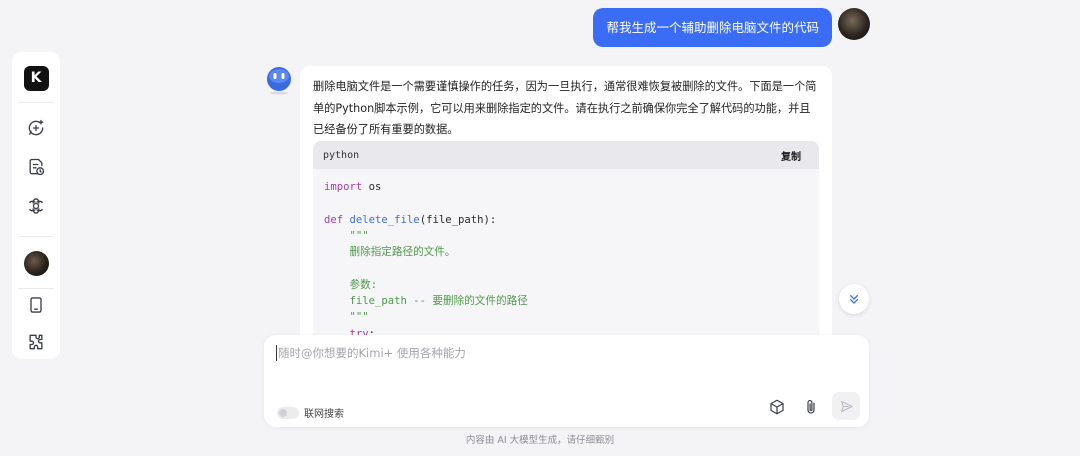 This screenshot has width=1080, height=456. What do you see at coordinates (540, 440) in the screenshot?
I see `ai-disclaimer: 内容由 AI 大模型生成，请仔细甄别` at bounding box center [540, 440].